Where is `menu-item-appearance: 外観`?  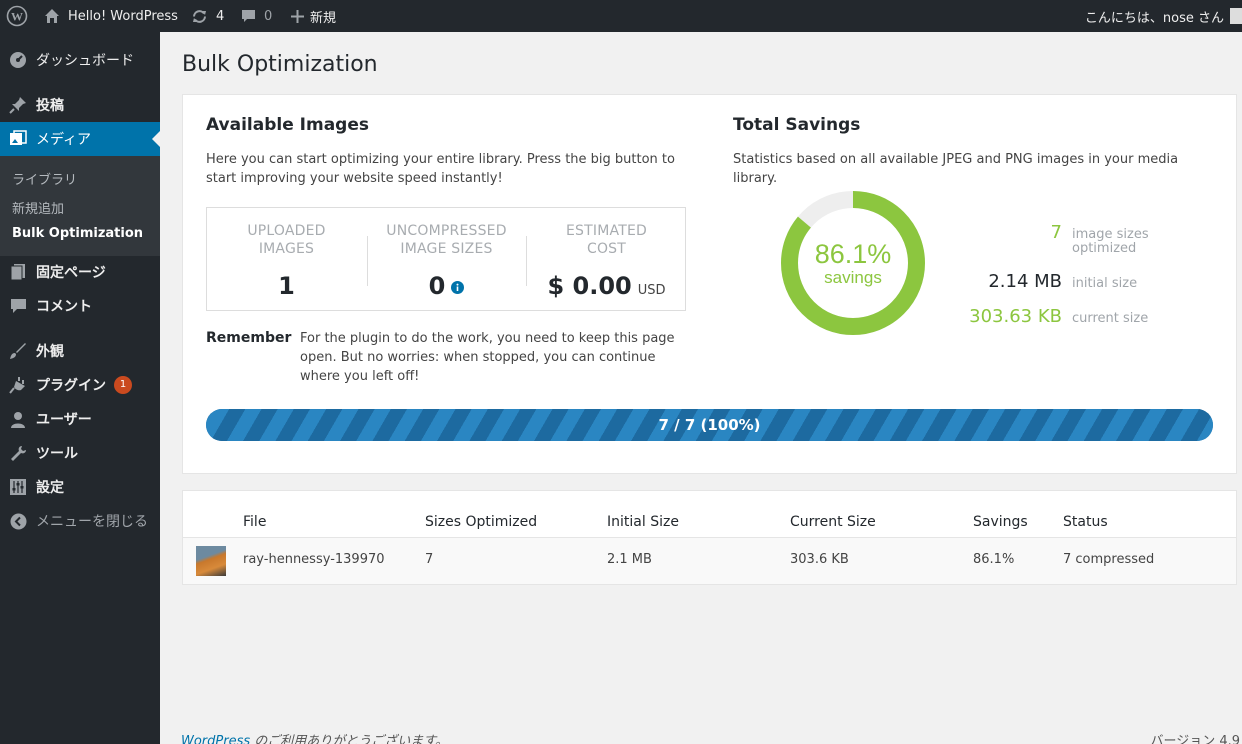
menu-item-appearance: 外観 is located at coordinates (80, 351).